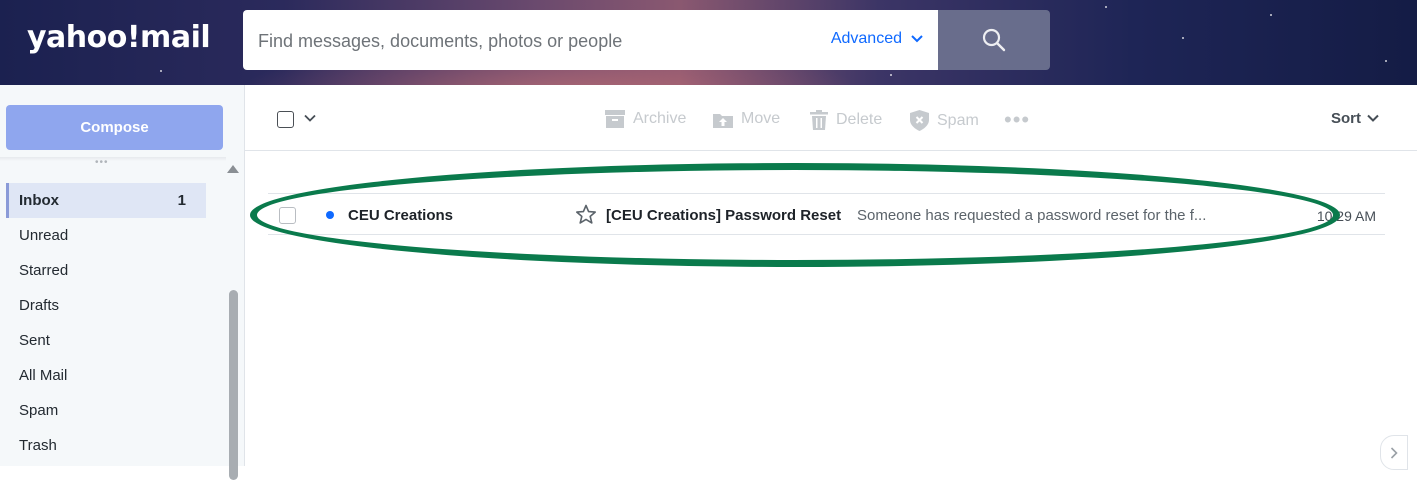 Image resolution: width=1417 pixels, height=480 pixels. What do you see at coordinates (114, 127) in the screenshot?
I see `compose-button: Compose` at bounding box center [114, 127].